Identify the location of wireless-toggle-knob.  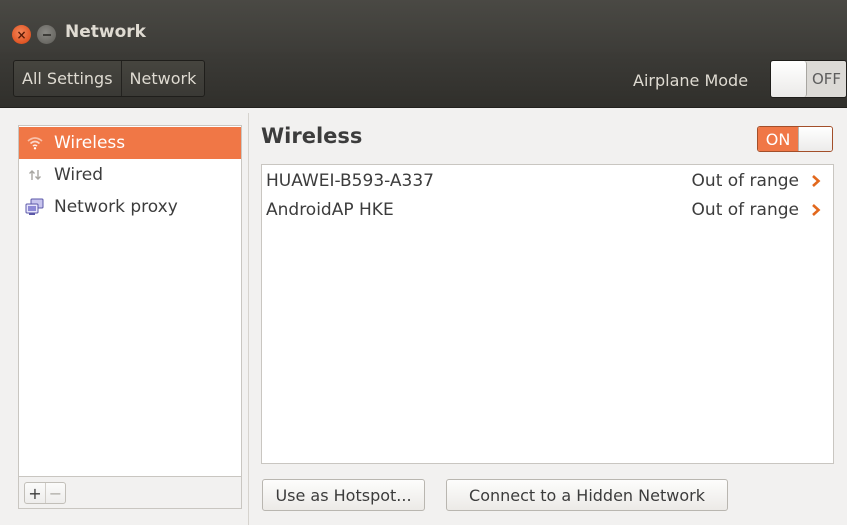
(815, 139).